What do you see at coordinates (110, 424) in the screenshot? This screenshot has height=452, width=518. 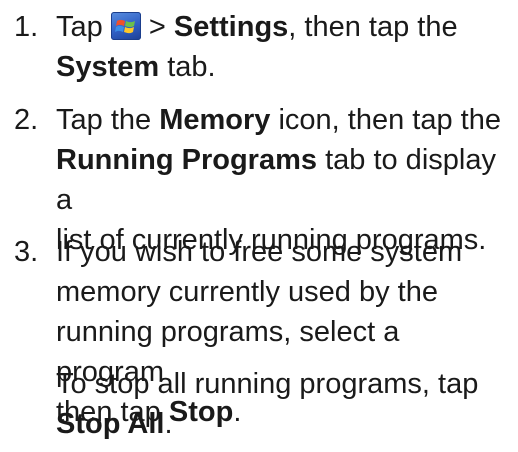 I see `stop-all-button-label: Stop All` at bounding box center [110, 424].